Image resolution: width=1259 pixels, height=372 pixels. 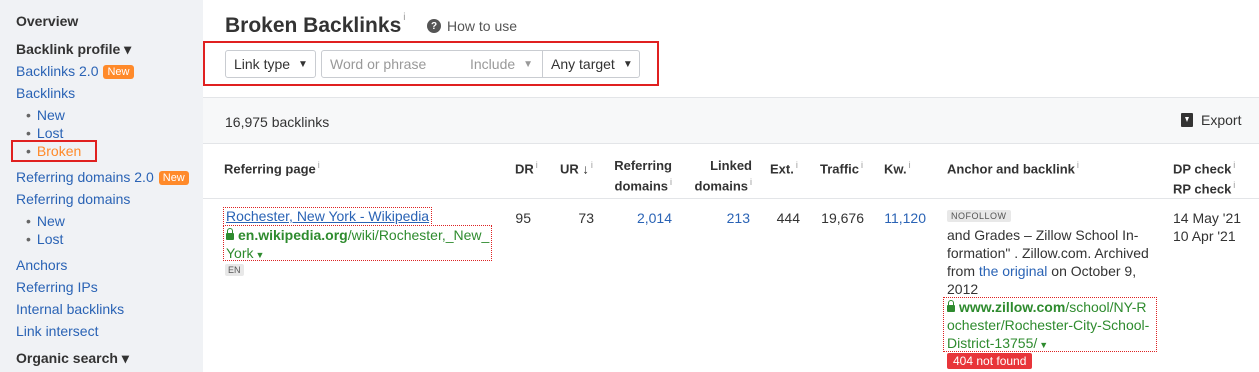 I want to click on anchor-line: from the original on October 9,, so click(x=1057, y=271).